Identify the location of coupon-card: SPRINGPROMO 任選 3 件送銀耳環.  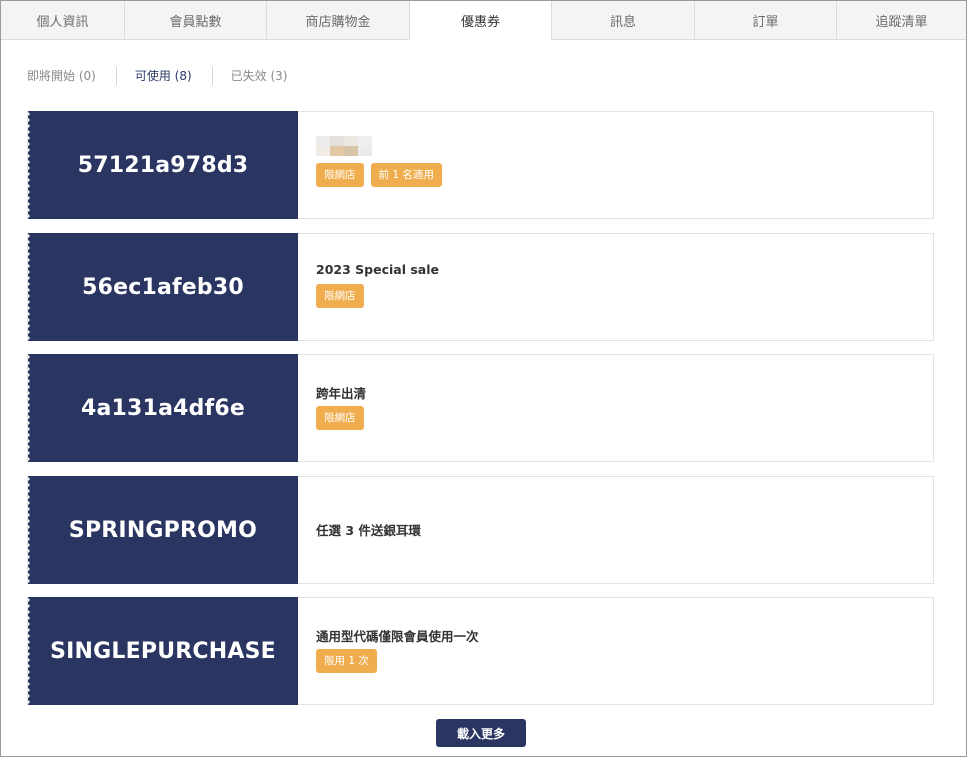
(480, 530).